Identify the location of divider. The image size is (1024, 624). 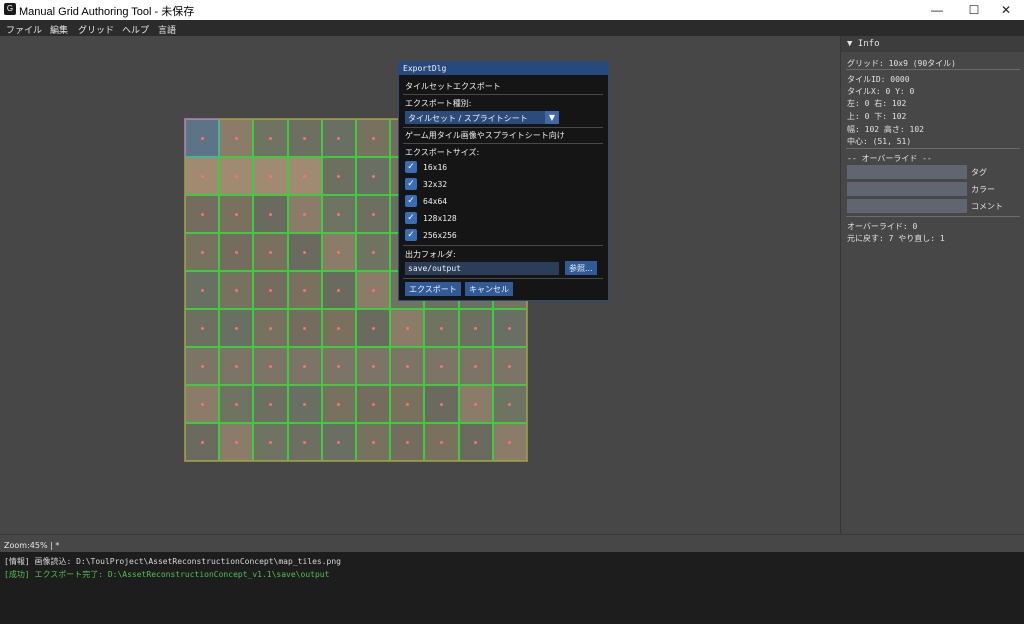
(933, 69).